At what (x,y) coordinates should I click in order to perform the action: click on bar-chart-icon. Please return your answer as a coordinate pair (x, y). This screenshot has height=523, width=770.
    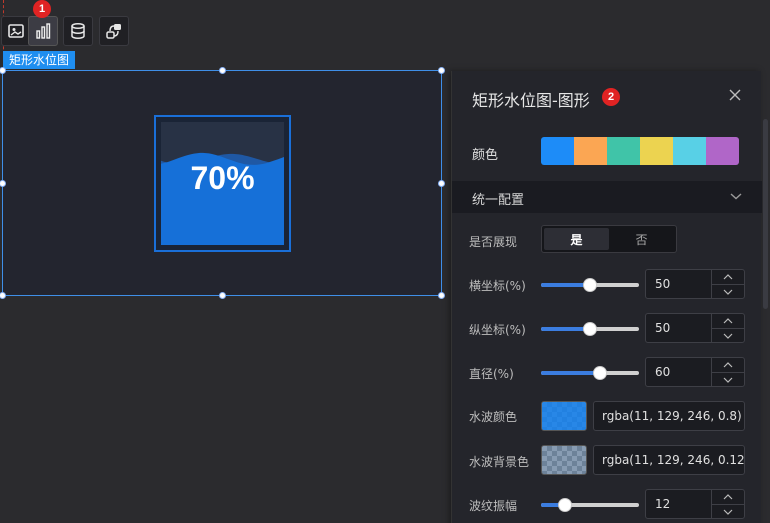
    Looking at the image, I should click on (43, 31).